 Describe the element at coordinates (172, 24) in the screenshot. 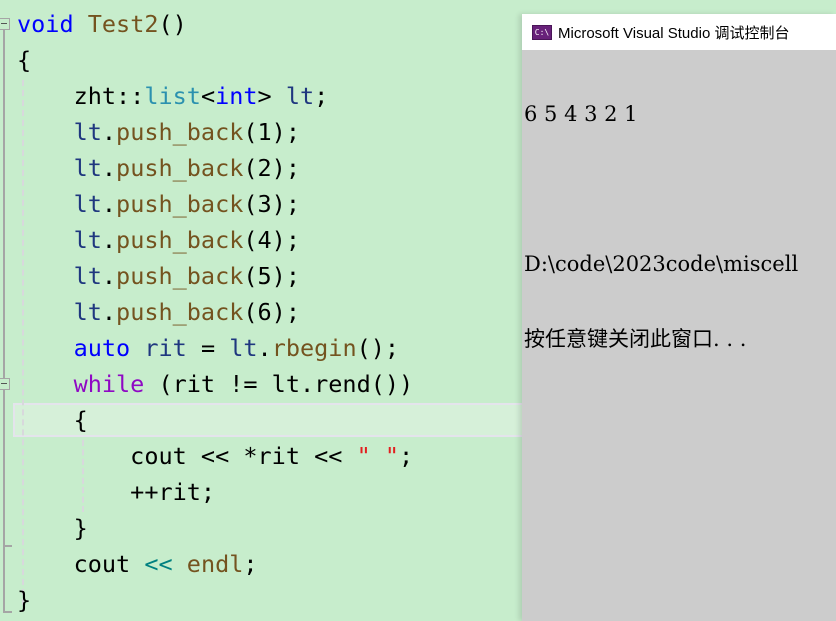

I see `code-token: ()` at that location.